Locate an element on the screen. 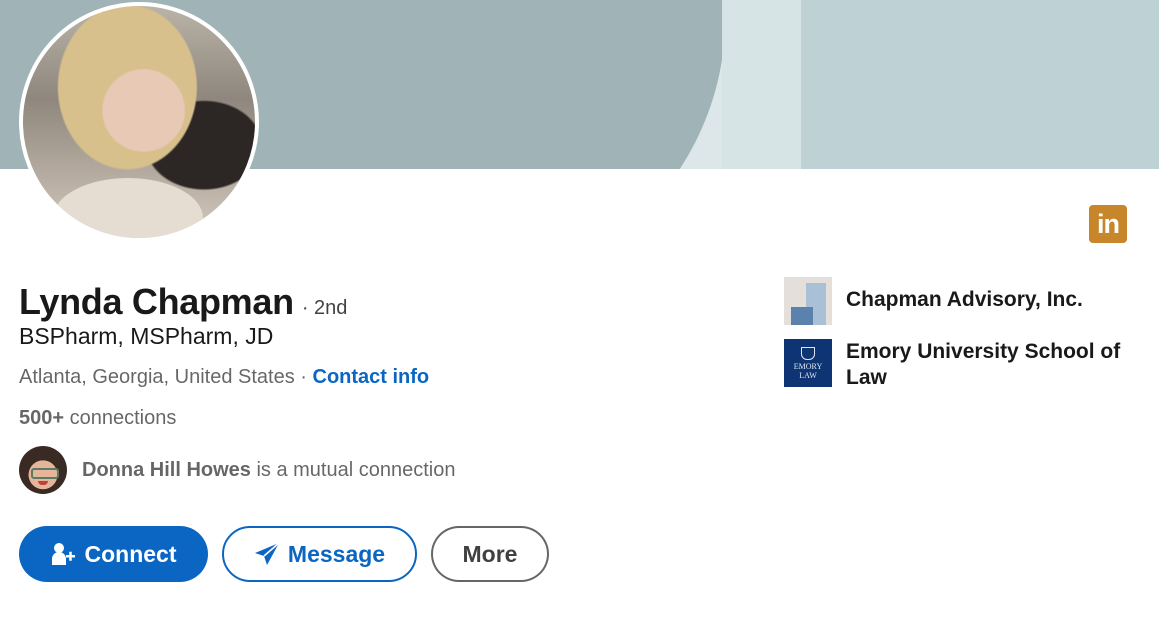 The width and height of the screenshot is (1159, 619). chapman-advisory-logo is located at coordinates (808, 301).